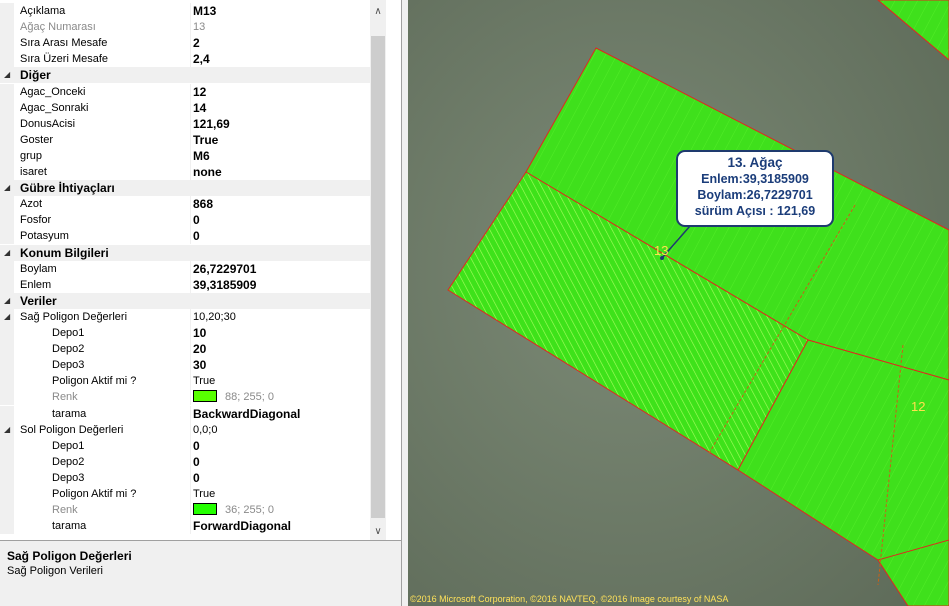 This screenshot has width=949, height=606. Describe the element at coordinates (201, 59) in the screenshot. I see `property-value: 2,4` at that location.